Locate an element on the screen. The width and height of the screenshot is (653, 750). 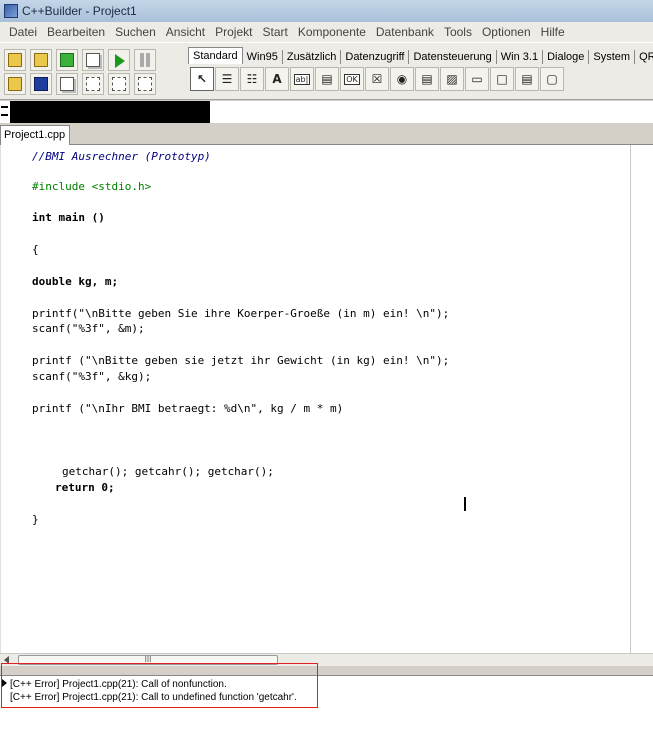
groupbox-icon: □ is located at coordinates (502, 79).